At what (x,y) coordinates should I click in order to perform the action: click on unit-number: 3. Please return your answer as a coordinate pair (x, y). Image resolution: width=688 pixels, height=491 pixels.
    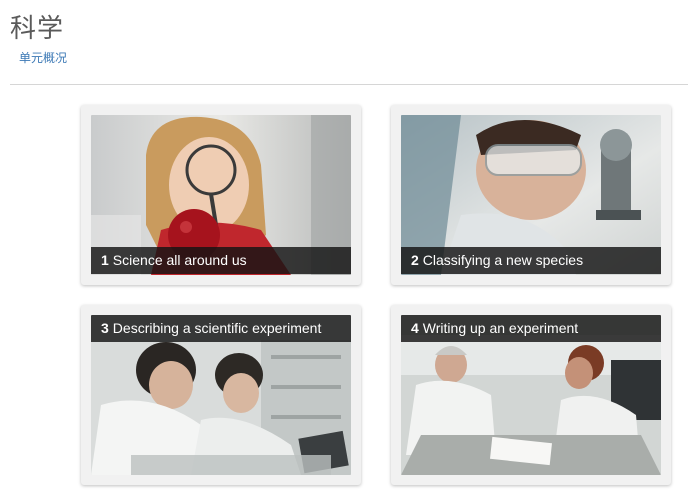
    Looking at the image, I should click on (105, 328).